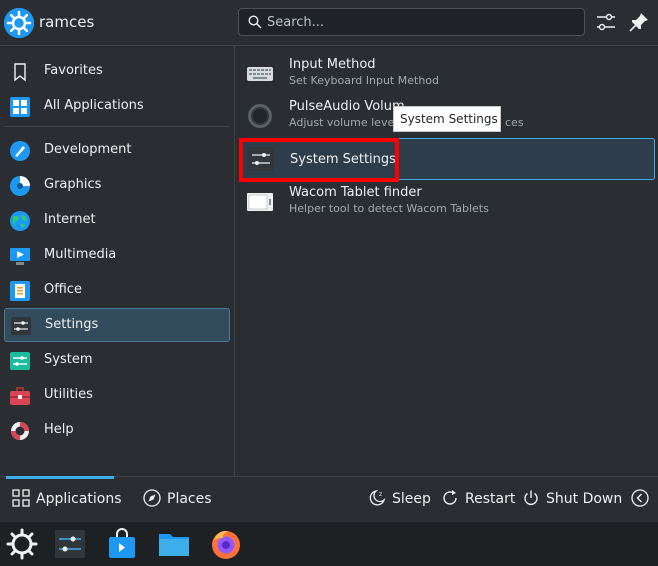 This screenshot has height=566, width=658. I want to click on graphics-icon, so click(20, 186).